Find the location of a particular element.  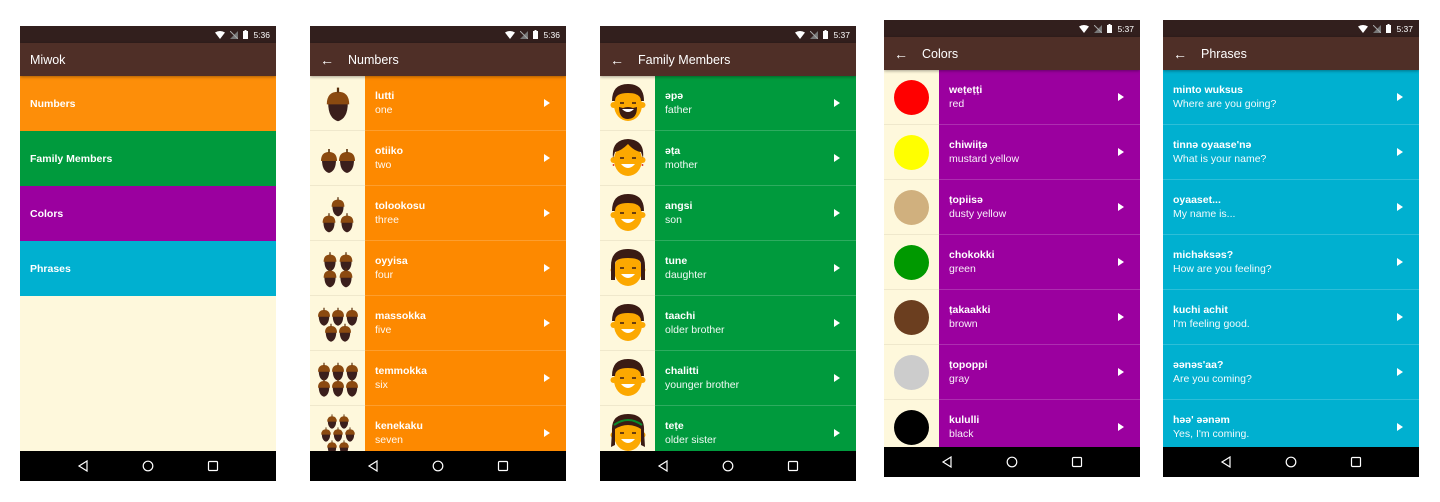

list-item: ṭakaakki brown is located at coordinates (1012, 317).